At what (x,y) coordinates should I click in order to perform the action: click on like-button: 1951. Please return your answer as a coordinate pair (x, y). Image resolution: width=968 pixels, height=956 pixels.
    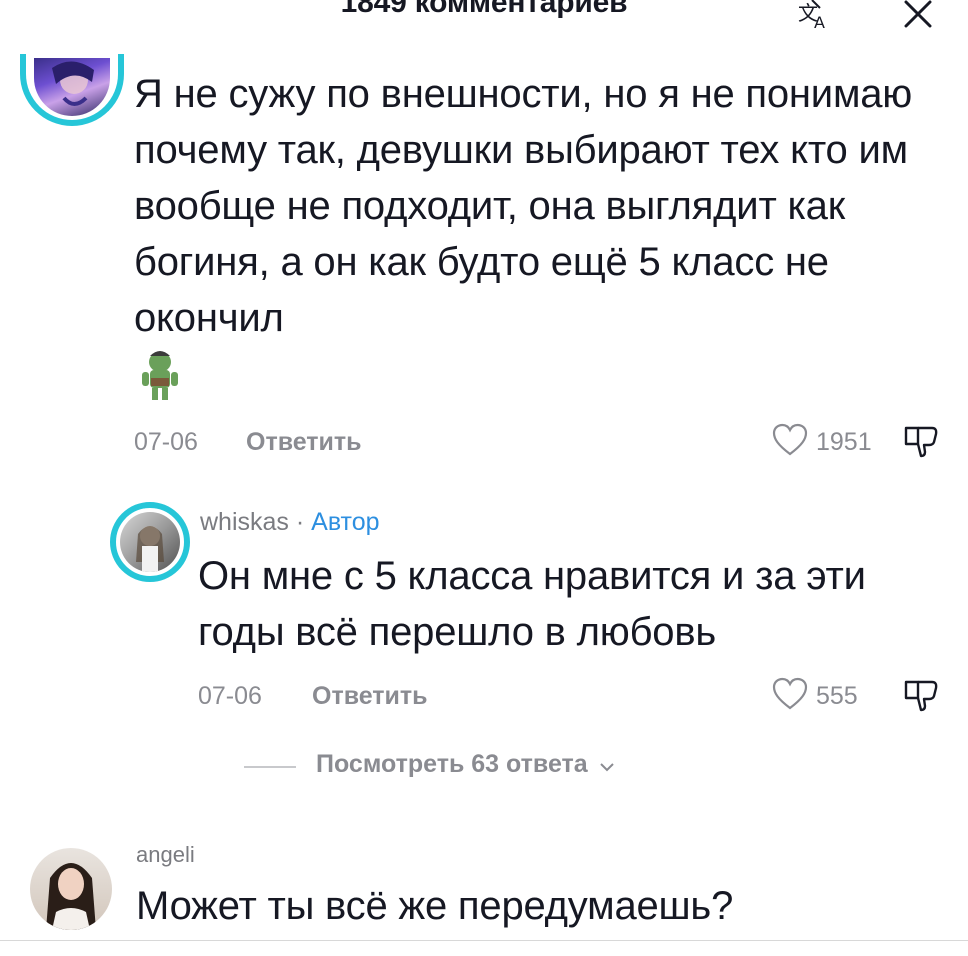
    Looking at the image, I should click on (825, 440).